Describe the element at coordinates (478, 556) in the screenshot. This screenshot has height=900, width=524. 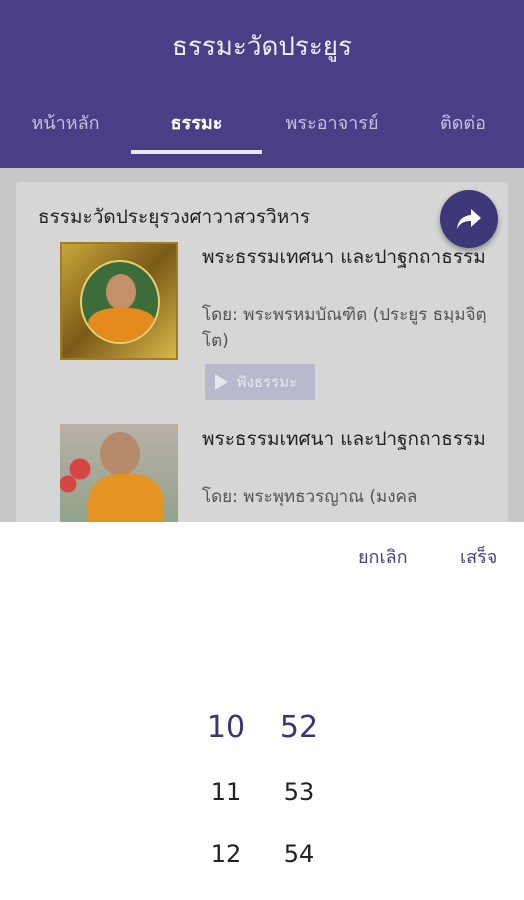
I see `done-button: เสร็จ` at that location.